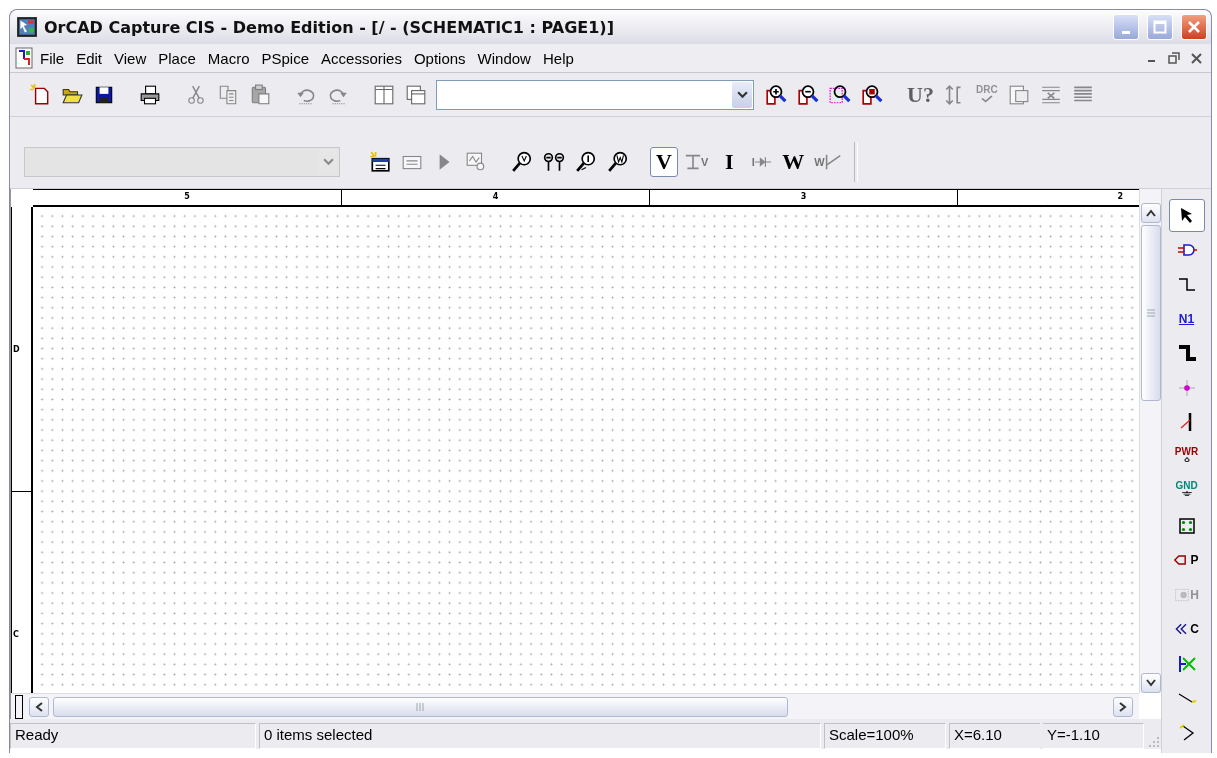 The height and width of the screenshot is (758, 1217). I want to click on ruler-label: D, so click(16, 349).